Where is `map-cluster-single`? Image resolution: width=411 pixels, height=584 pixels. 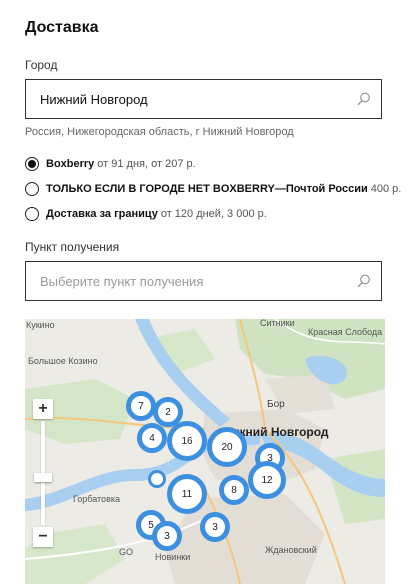
map-cluster-single is located at coordinates (157, 479).